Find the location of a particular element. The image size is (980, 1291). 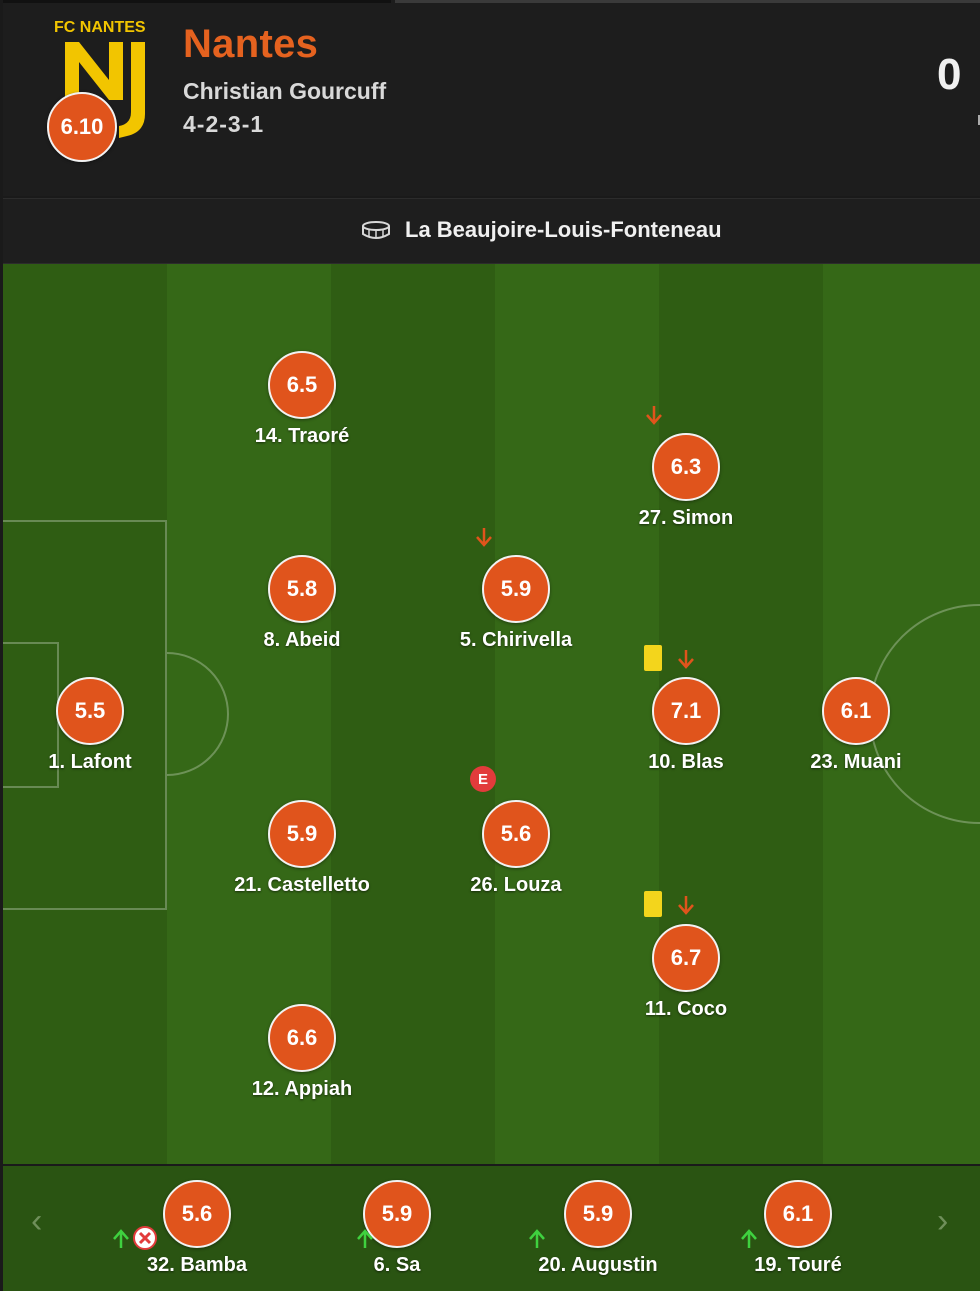

player-chirivella: 5.9 5. Chirivella is located at coordinates (516, 605).